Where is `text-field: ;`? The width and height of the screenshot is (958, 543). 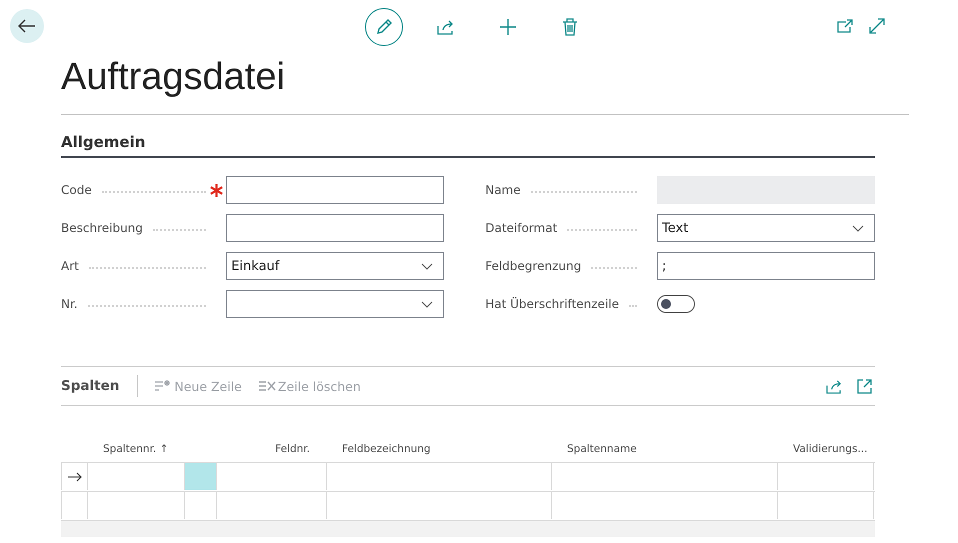
text-field: ; is located at coordinates (766, 266).